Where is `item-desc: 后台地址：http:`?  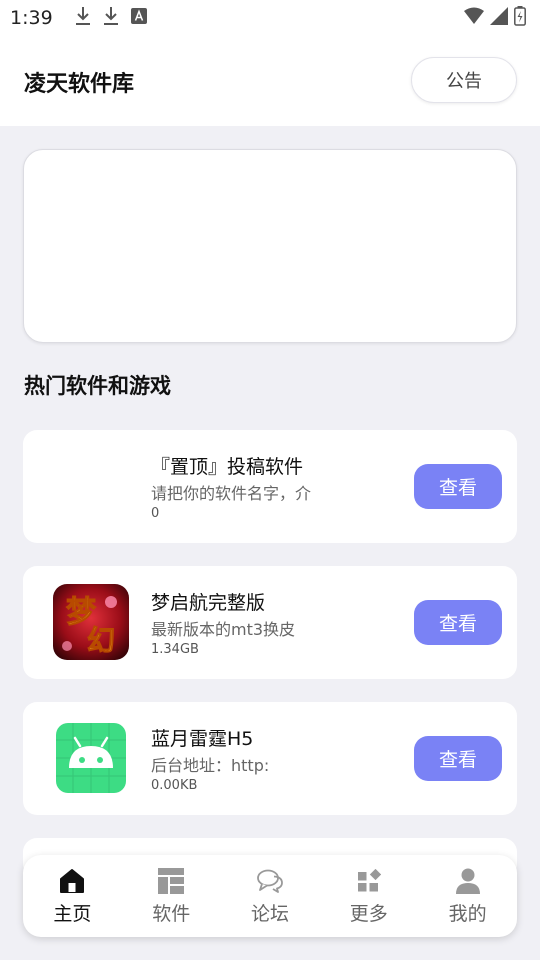 item-desc: 后台地址：http: is located at coordinates (210, 765).